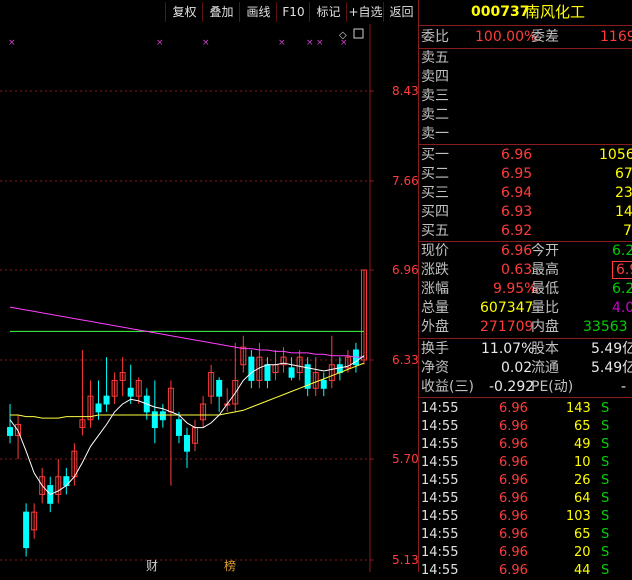  What do you see at coordinates (525, 155) in the screenshot?
I see `buy-level-row: 买一 6.96 1056` at bounding box center [525, 155].